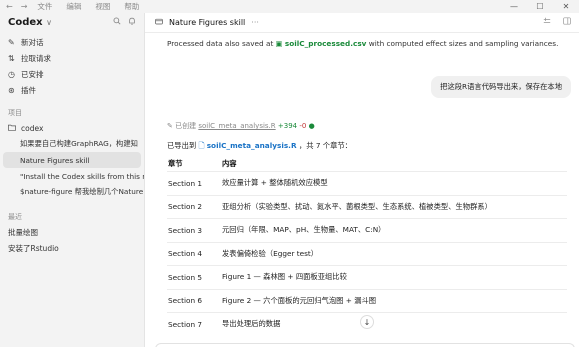  What do you see at coordinates (289, 6) in the screenshot?
I see `title-bar: ← → 文件 编辑 视图 帮助 — ☐ ✕` at bounding box center [289, 6].